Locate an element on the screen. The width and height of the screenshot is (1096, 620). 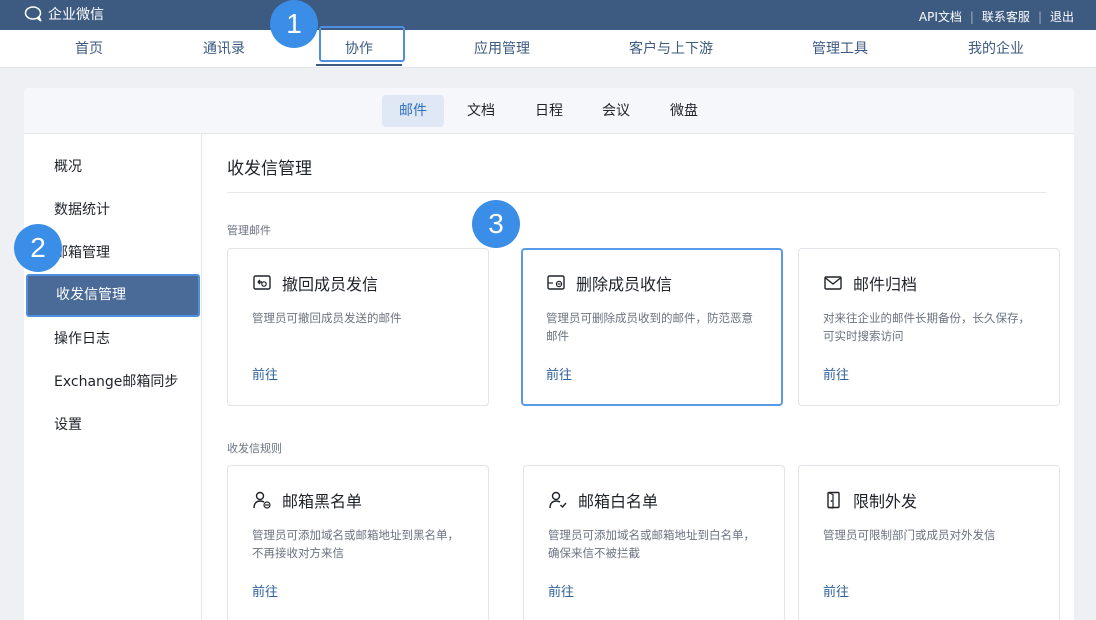
feature-card-restrict-send: 限制外发 管理员可限制部门或成员对外发信 前往 is located at coordinates (929, 542).